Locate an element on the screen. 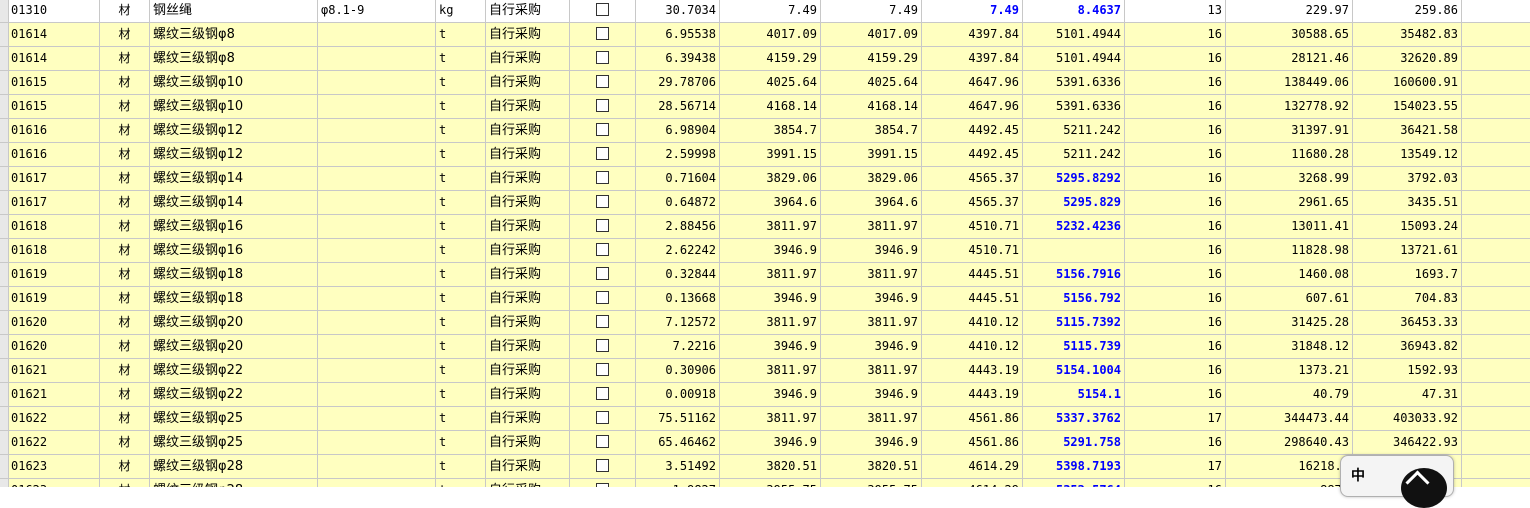 This screenshot has height=508, width=1530. cell-price-4: 5352.5764 is located at coordinates (1074, 483).